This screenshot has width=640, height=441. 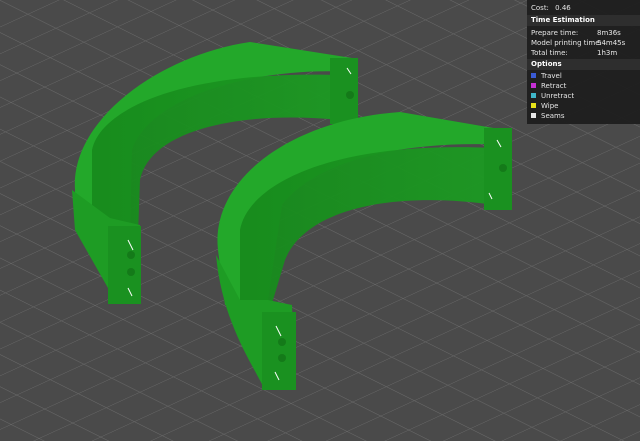 I want to click on option-label: Travel, so click(x=551, y=76).